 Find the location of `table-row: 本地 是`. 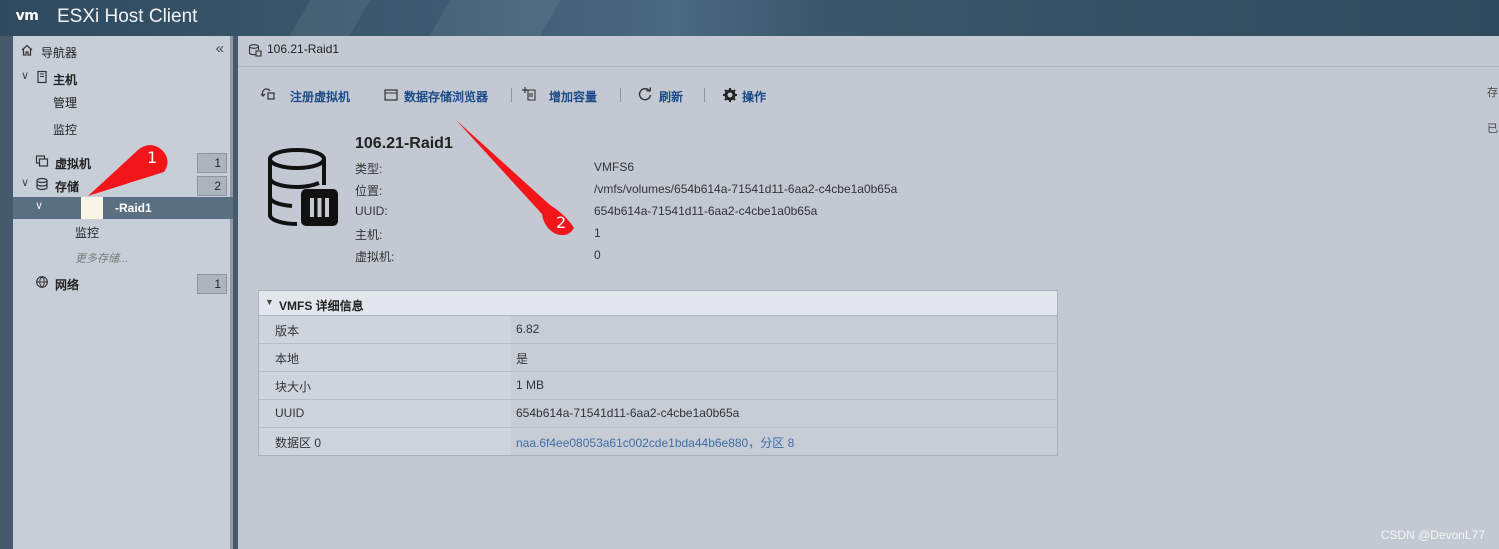

table-row: 本地 是 is located at coordinates (658, 358).